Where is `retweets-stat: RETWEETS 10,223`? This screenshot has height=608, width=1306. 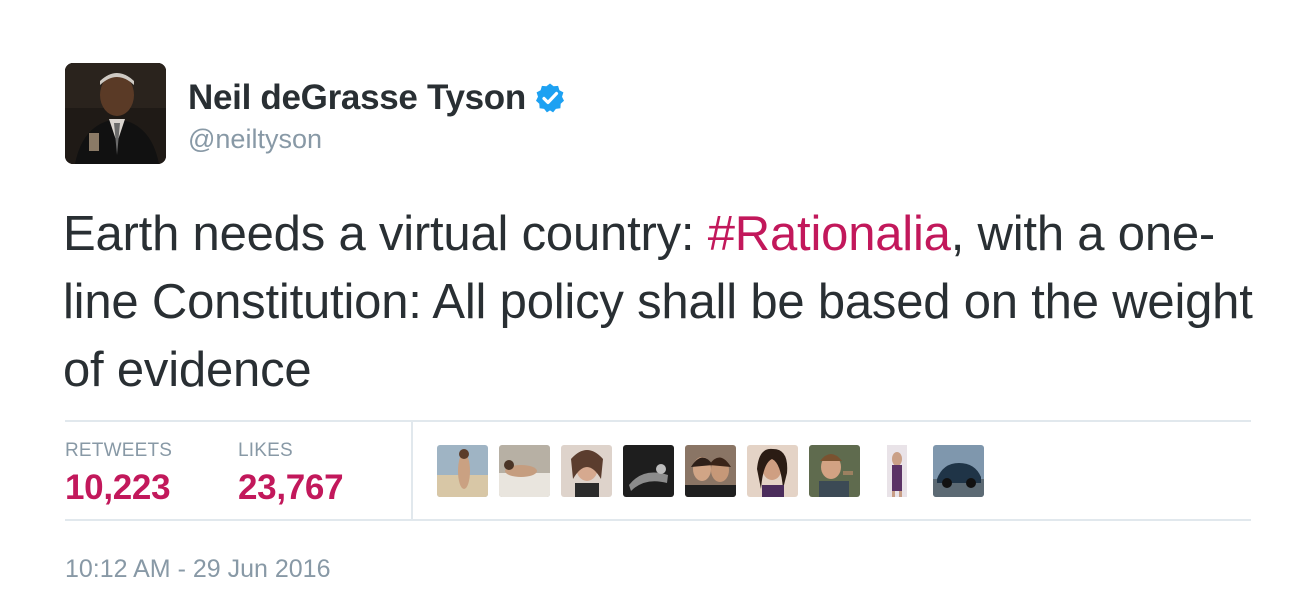 retweets-stat: RETWEETS 10,223 is located at coordinates (118, 474).